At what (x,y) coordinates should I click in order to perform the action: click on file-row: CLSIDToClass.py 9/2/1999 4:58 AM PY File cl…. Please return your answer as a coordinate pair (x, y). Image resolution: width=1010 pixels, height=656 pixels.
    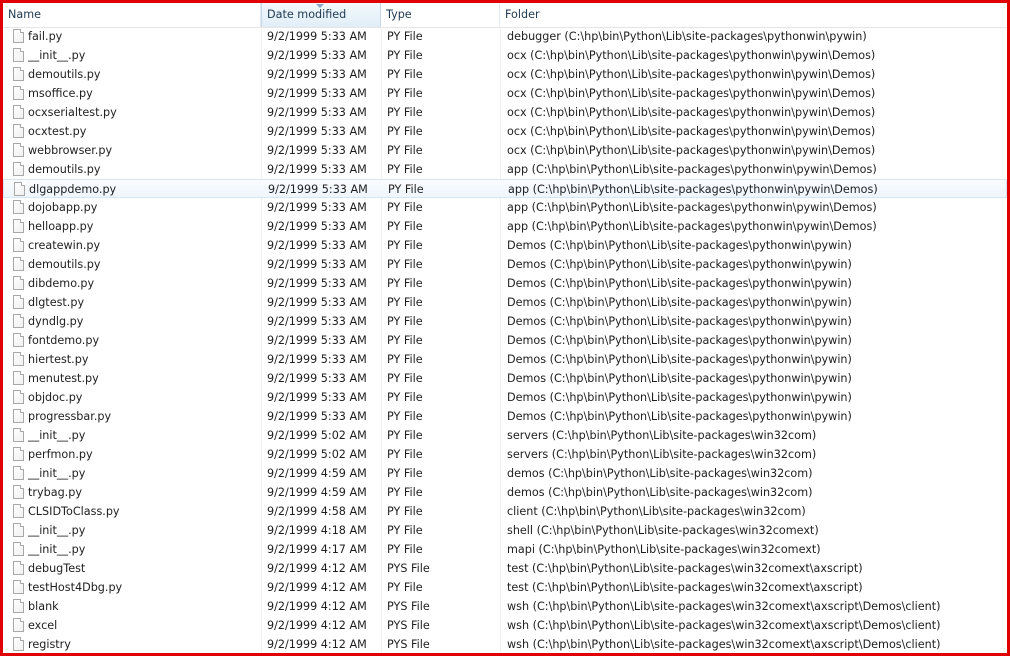
    Looking at the image, I should click on (505, 511).